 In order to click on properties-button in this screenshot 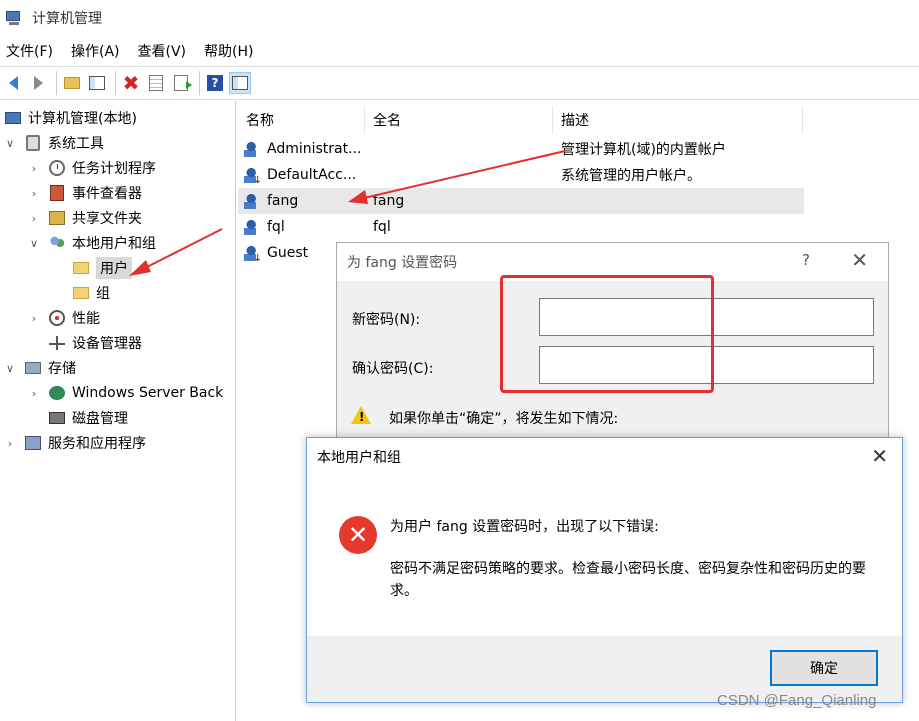, I will do `click(156, 83)`.